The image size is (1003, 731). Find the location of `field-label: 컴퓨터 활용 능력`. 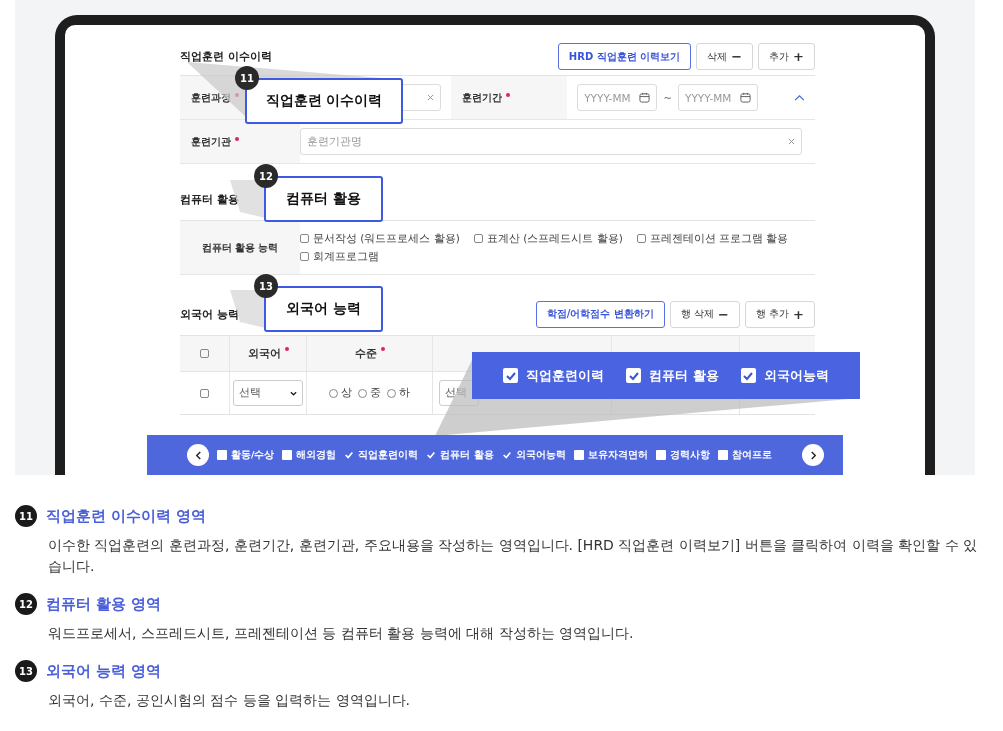

field-label: 컴퓨터 활용 능력 is located at coordinates (240, 247).